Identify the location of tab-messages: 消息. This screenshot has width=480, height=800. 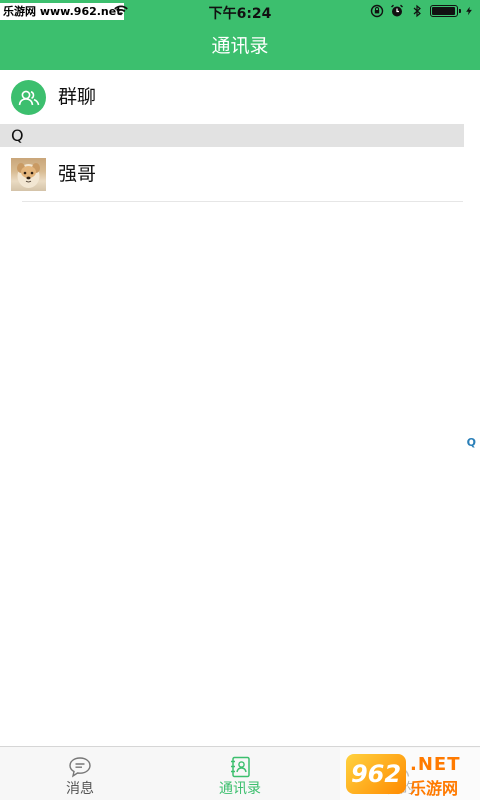
(80, 773).